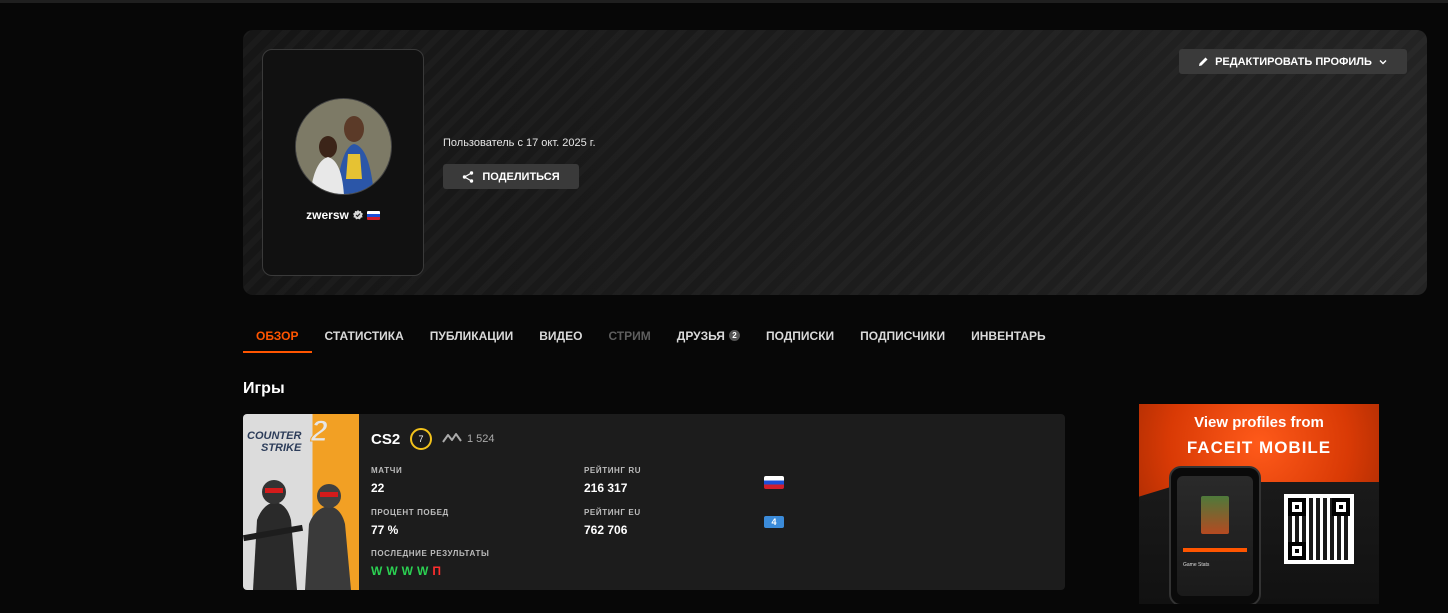 Image resolution: width=1448 pixels, height=613 pixels. I want to click on tab-label: СТРИМ, so click(629, 335).